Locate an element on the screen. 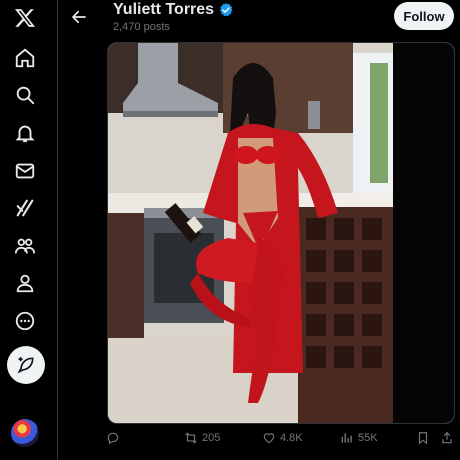  views-button: 55K is located at coordinates (359, 438).